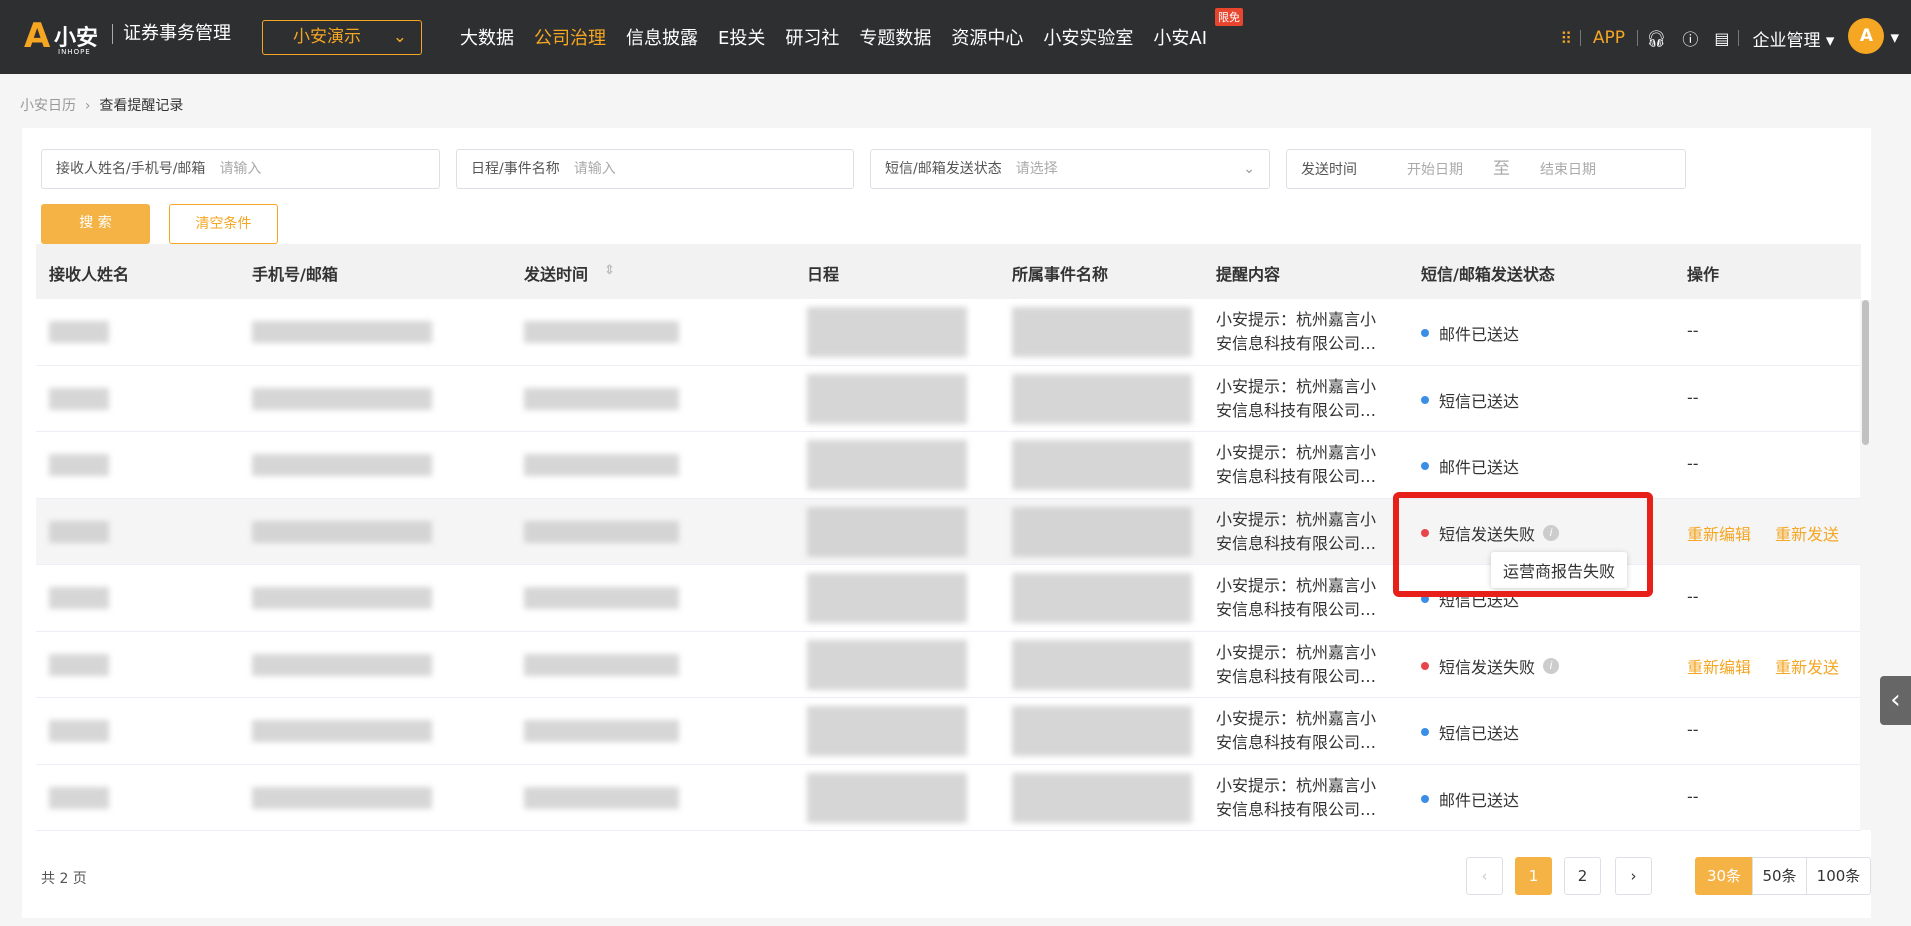 The height and width of the screenshot is (926, 1911). I want to click on nav-item: E投关, so click(741, 37).